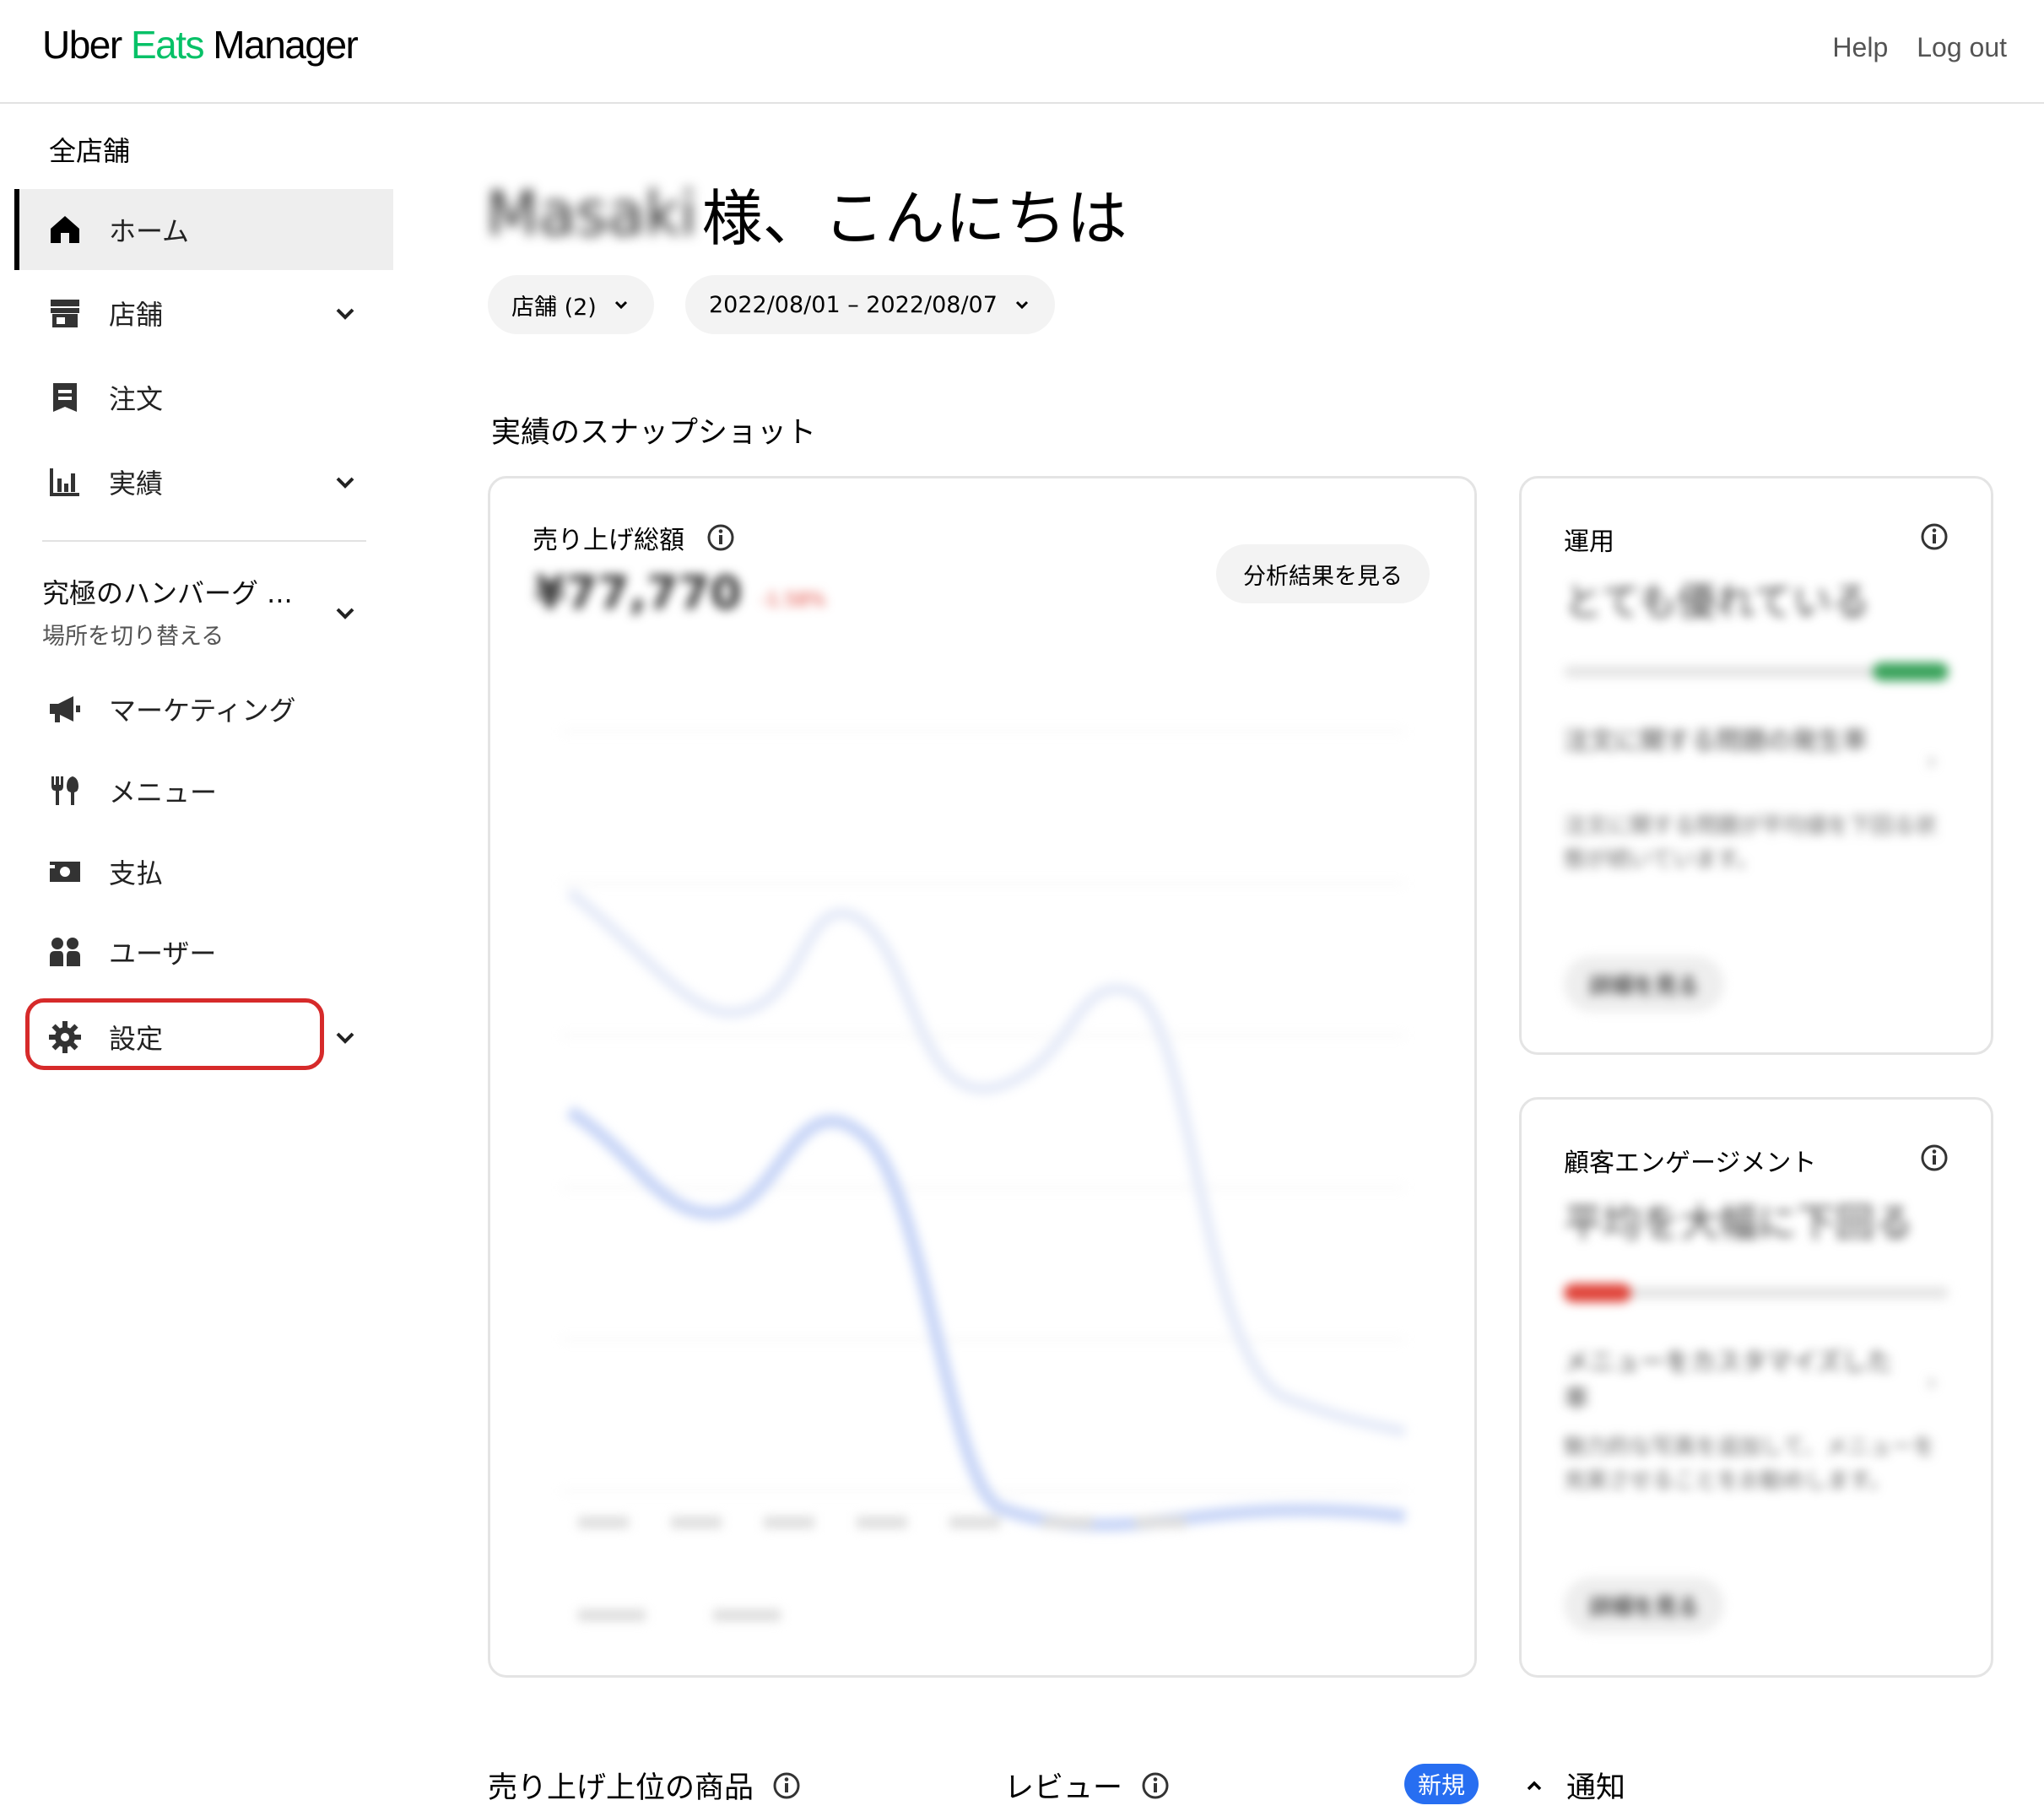  Describe the element at coordinates (854, 304) in the screenshot. I see `date-range-label: 2022/08/01 – 2022/08/07` at that location.